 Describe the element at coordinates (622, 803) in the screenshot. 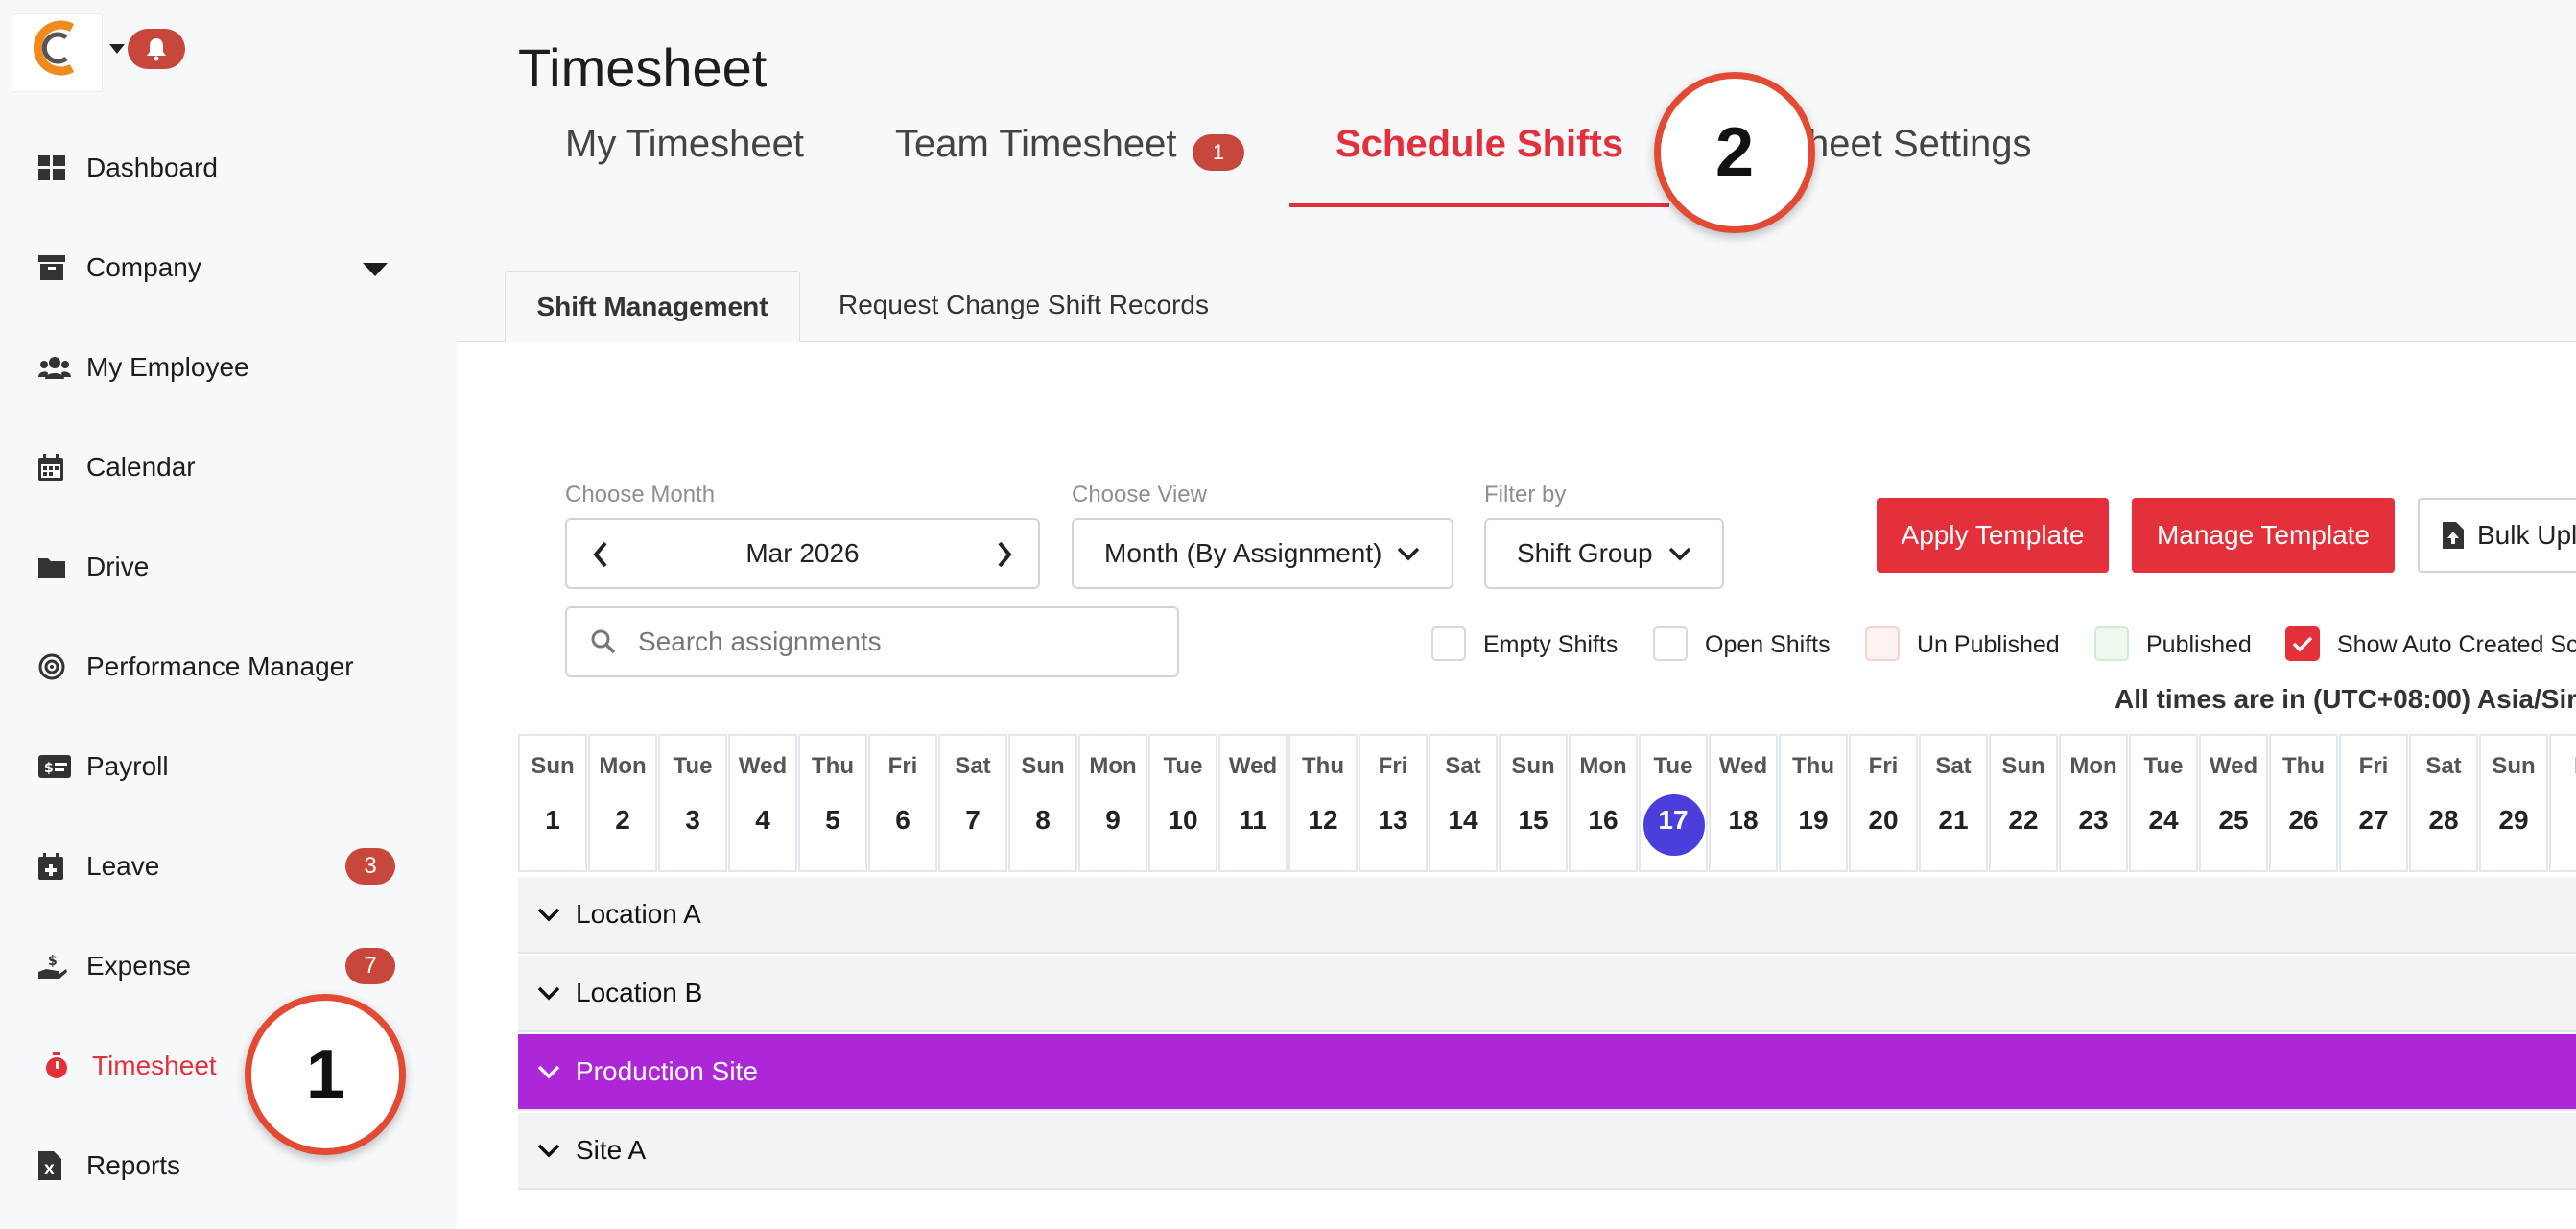

I see `calendar-day: Mon 2` at that location.